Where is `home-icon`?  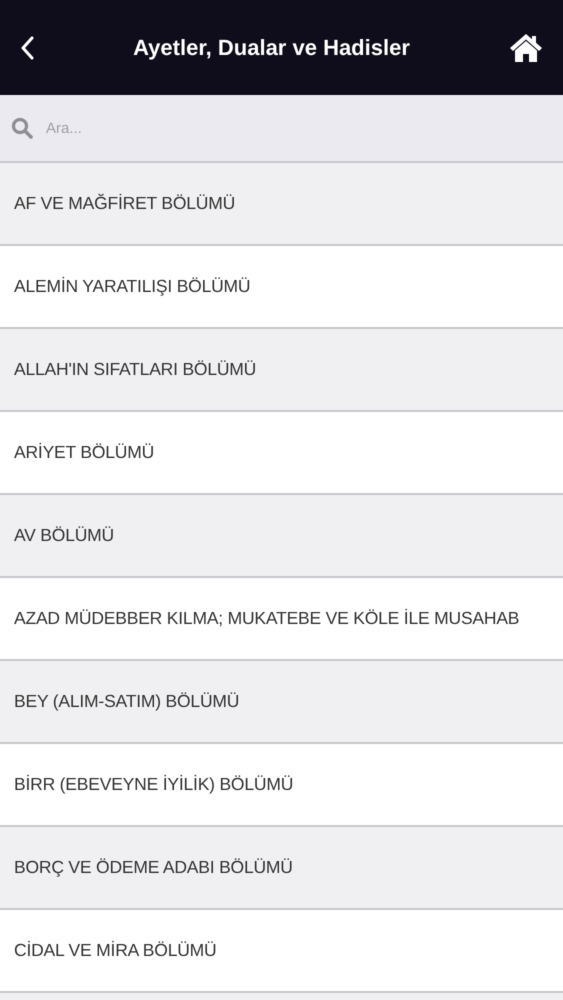 home-icon is located at coordinates (526, 47).